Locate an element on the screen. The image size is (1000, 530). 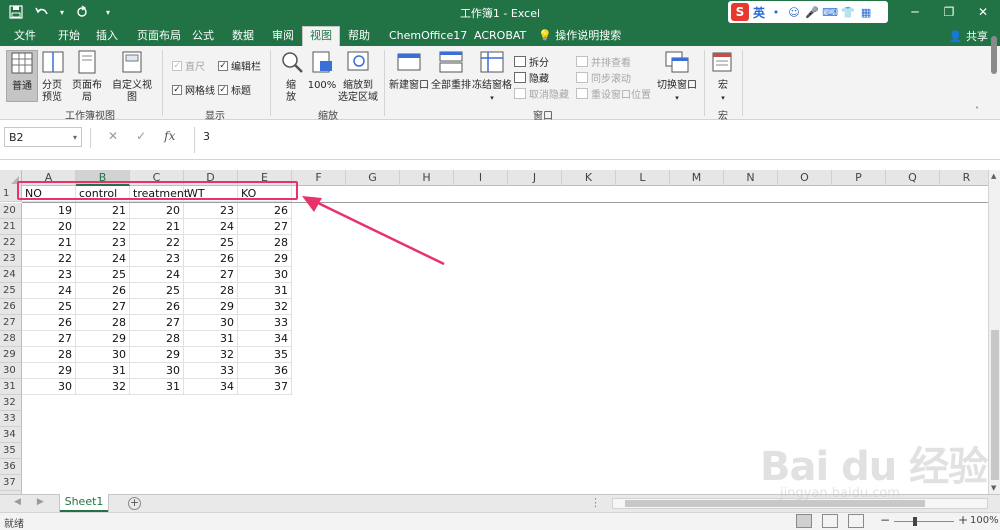
next-sheet-icon: ▶ is located at coordinates (40, 502).